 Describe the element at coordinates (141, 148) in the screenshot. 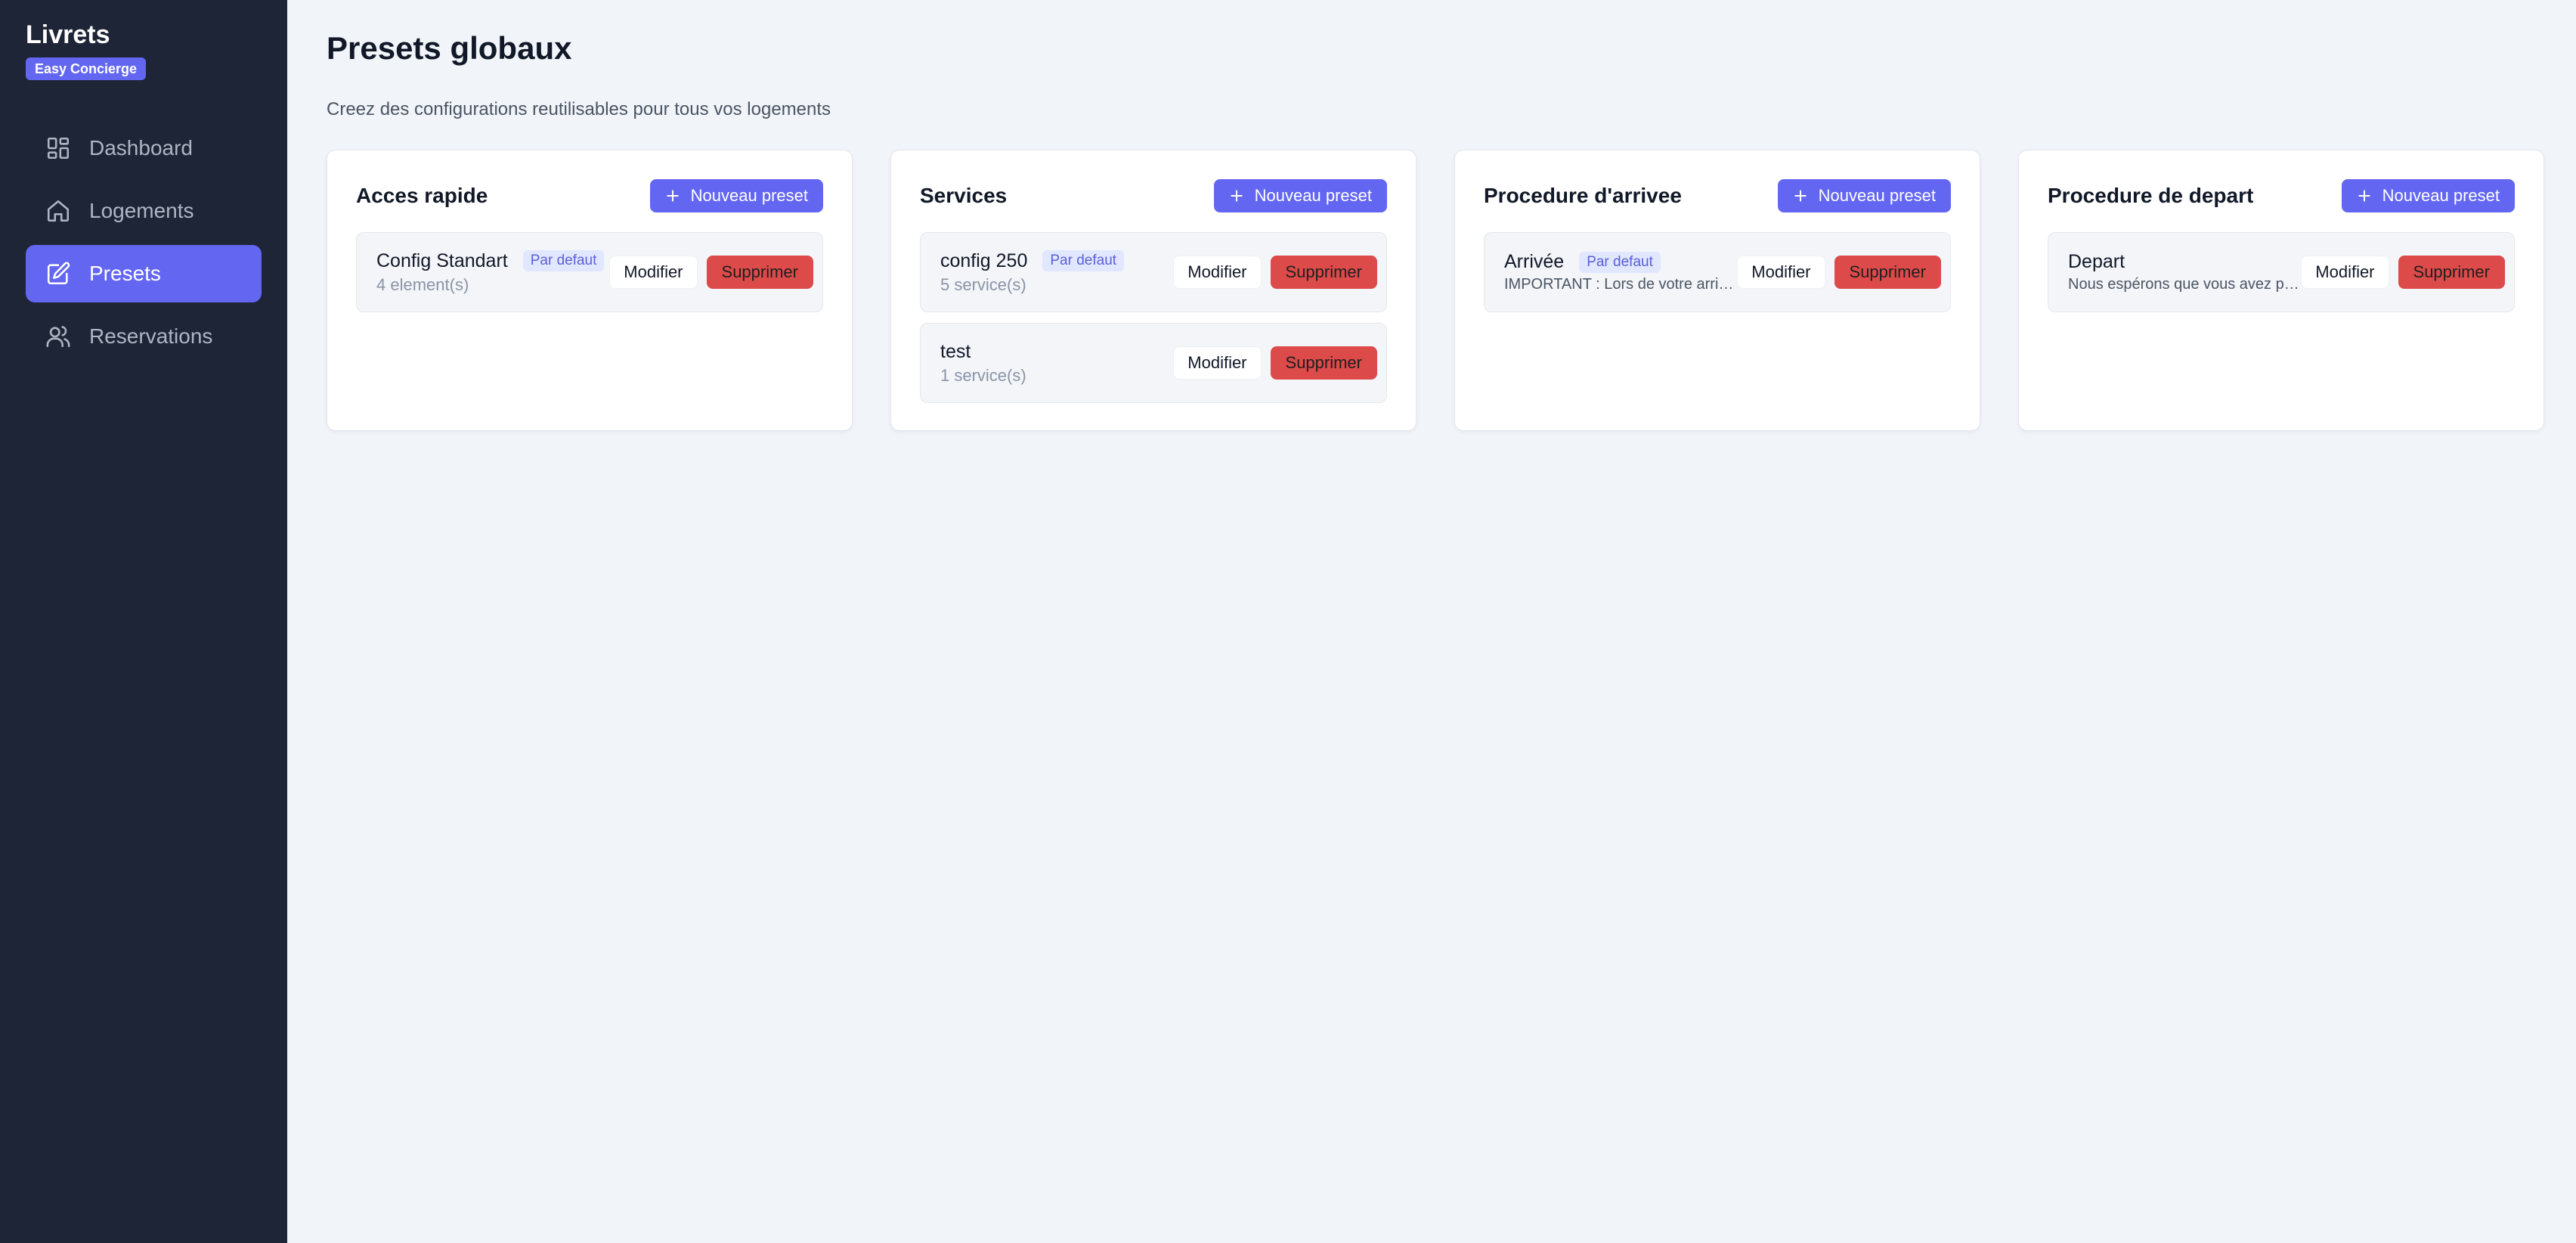

I see `sidebar-item-label: Dashboard` at that location.